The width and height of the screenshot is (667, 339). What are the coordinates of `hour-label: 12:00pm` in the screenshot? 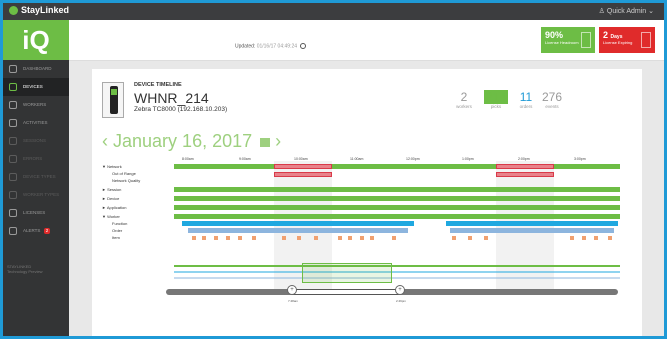 It's located at (413, 159).